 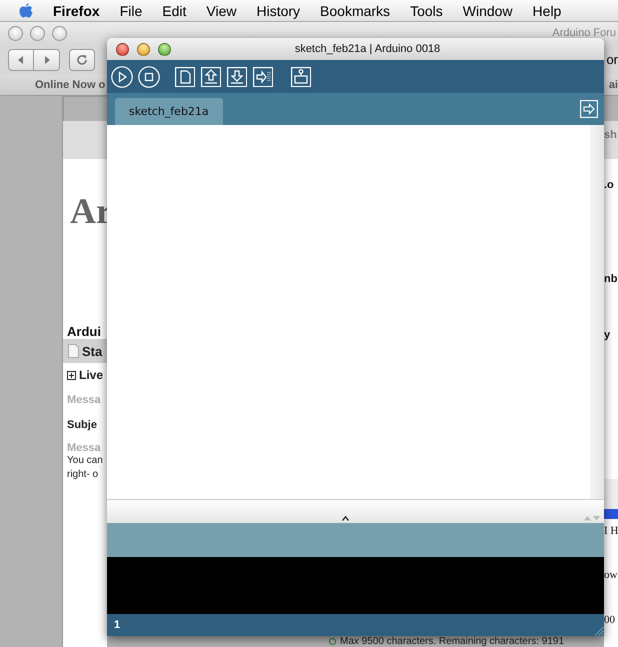 I want to click on text-field, so click(x=611, y=499).